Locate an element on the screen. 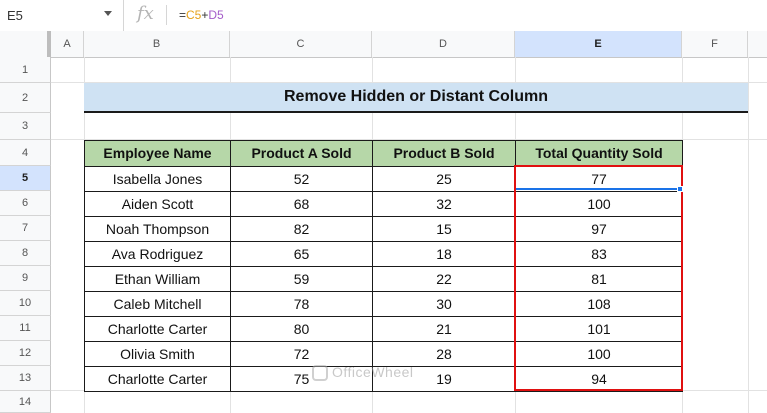 This screenshot has width=767, height=413. cell-product-b-sold: 15 is located at coordinates (444, 229).